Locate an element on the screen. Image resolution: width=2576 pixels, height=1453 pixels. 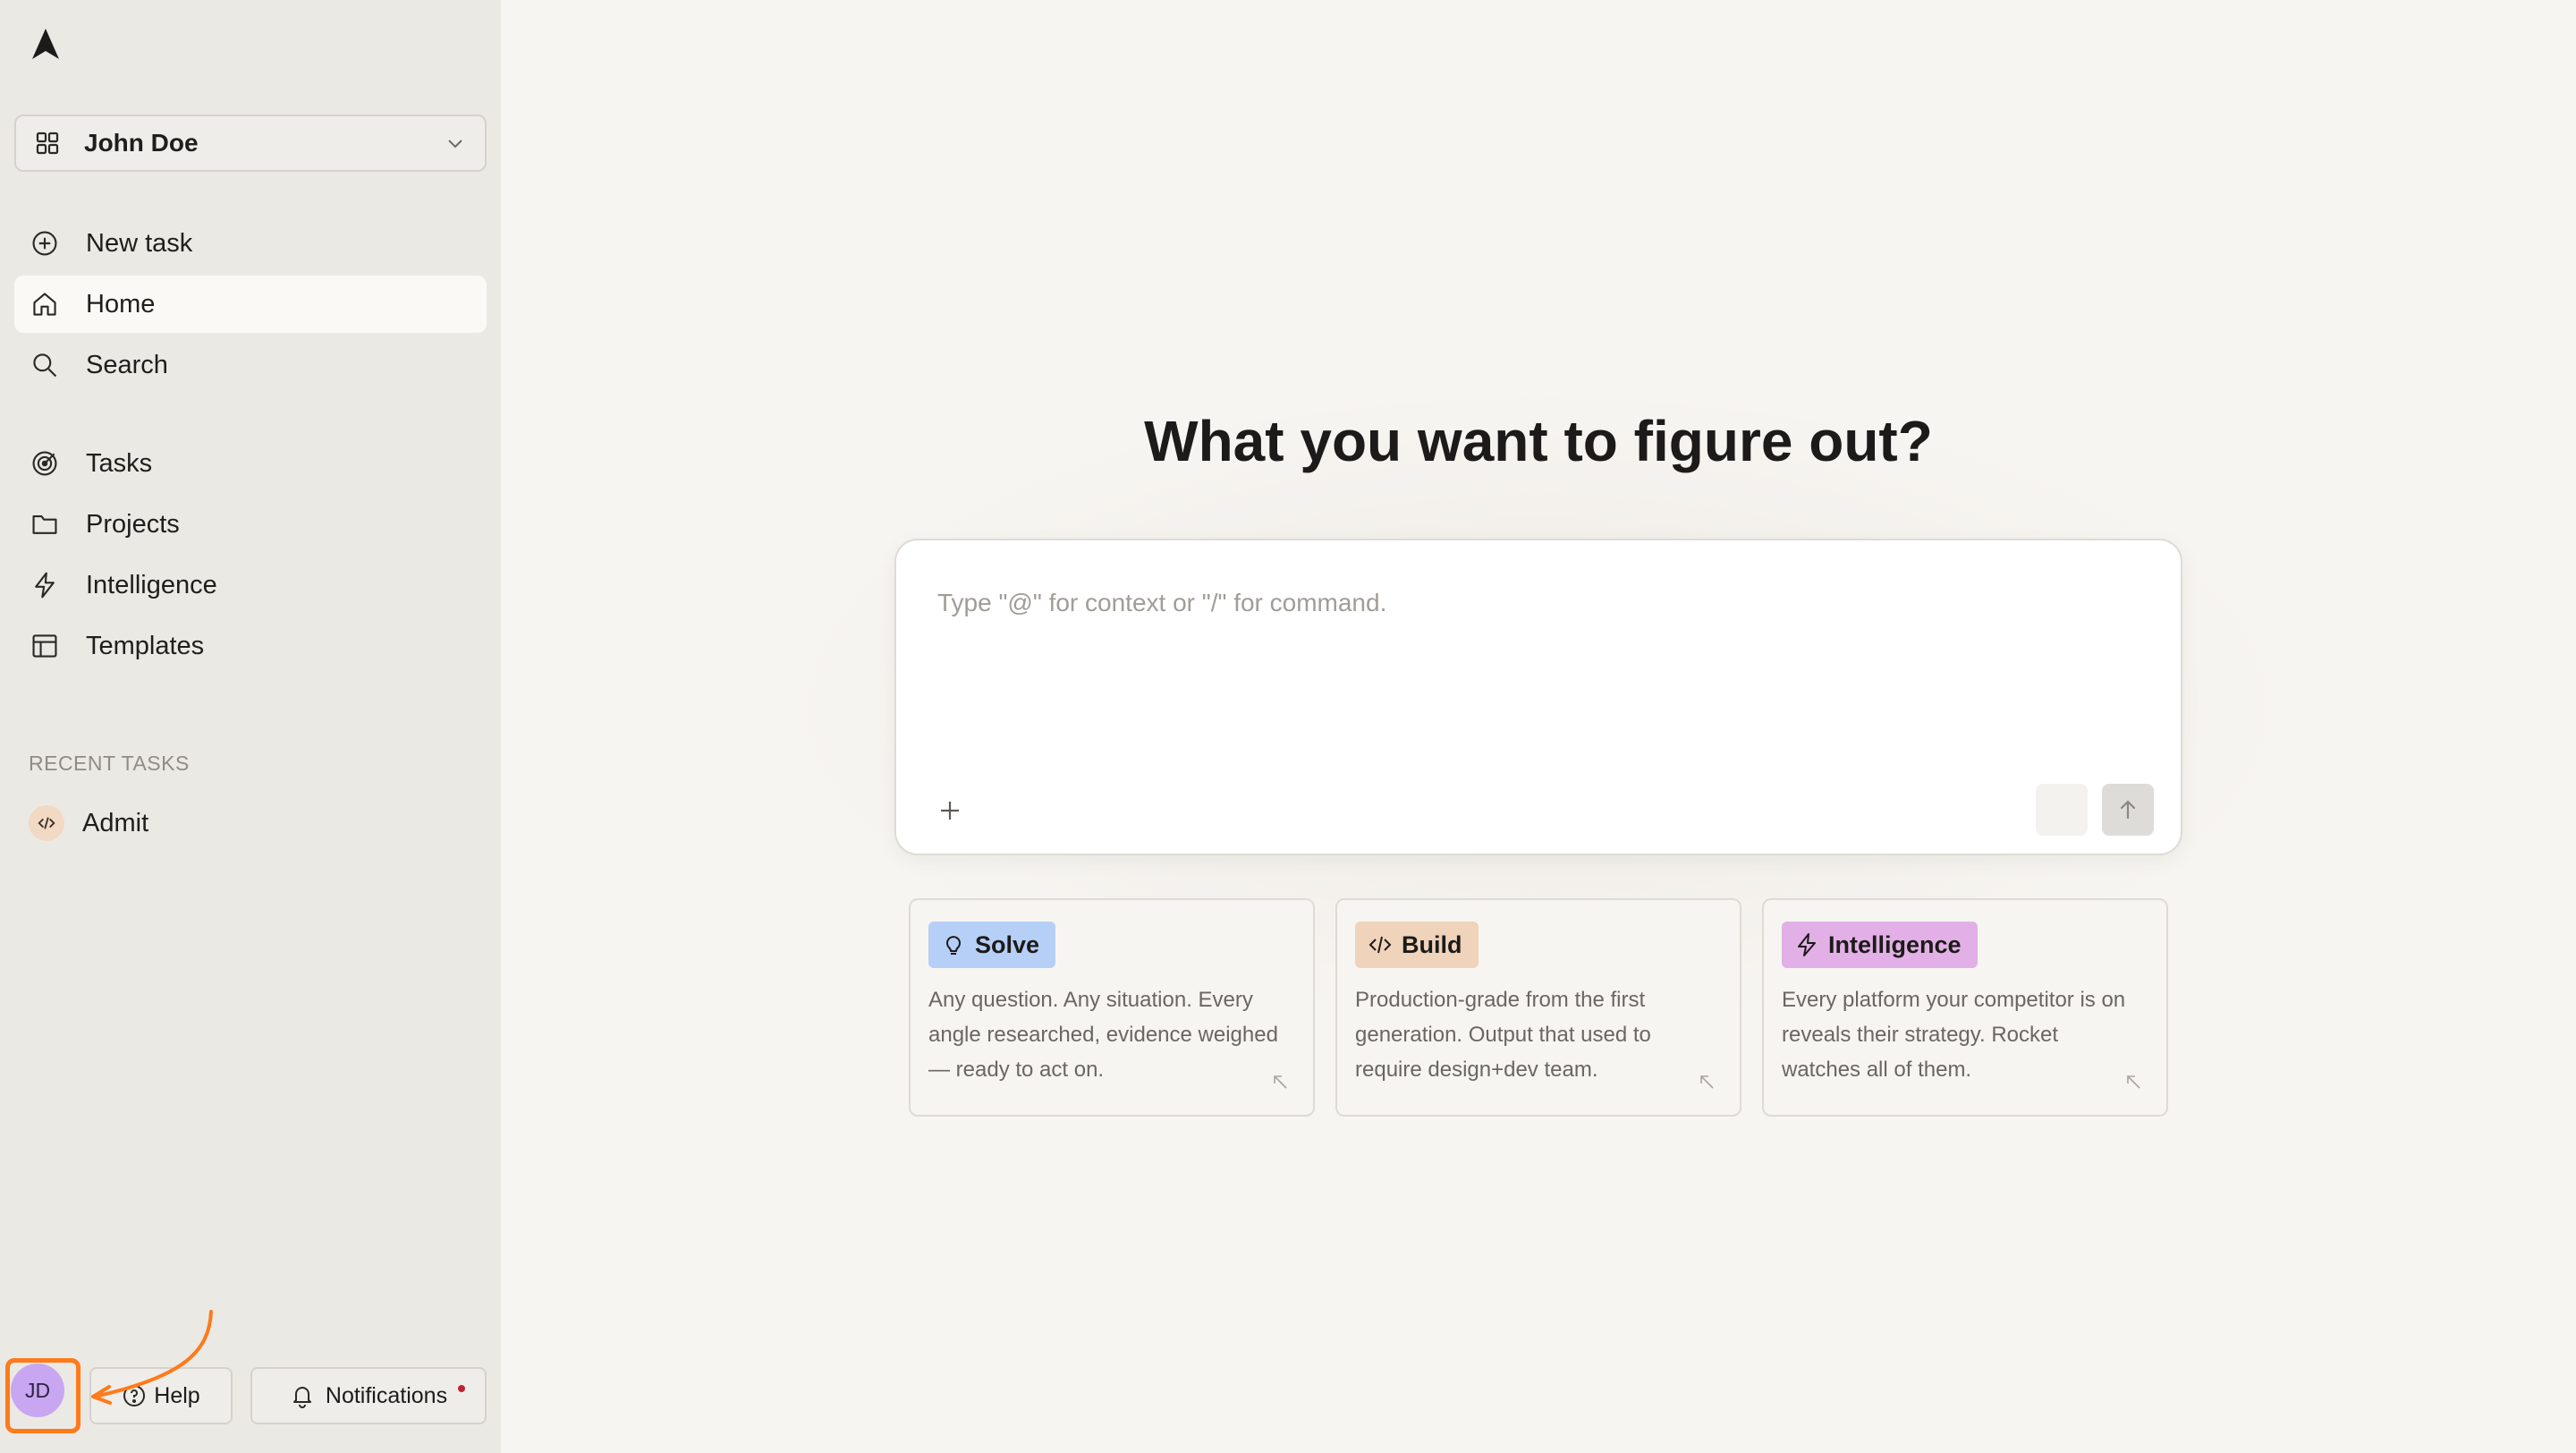
help-label: Help is located at coordinates (177, 1395).